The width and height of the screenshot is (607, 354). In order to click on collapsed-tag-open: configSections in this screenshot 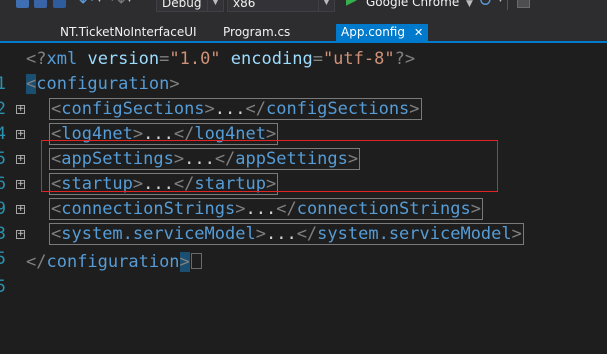, I will do `click(133, 109)`.